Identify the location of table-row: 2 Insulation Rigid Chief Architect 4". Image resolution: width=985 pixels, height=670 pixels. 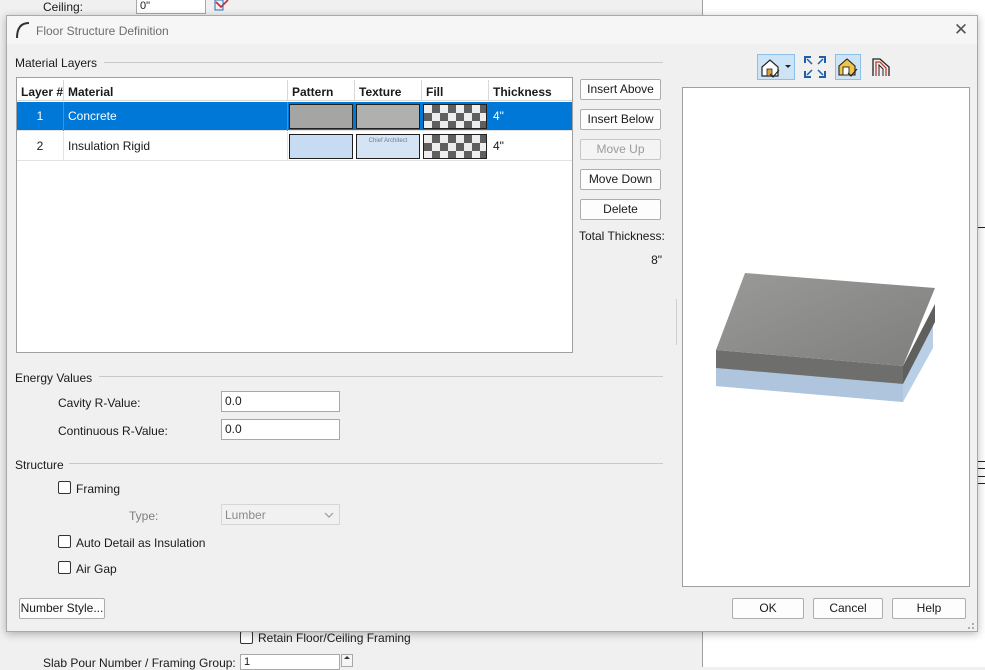
(294, 146).